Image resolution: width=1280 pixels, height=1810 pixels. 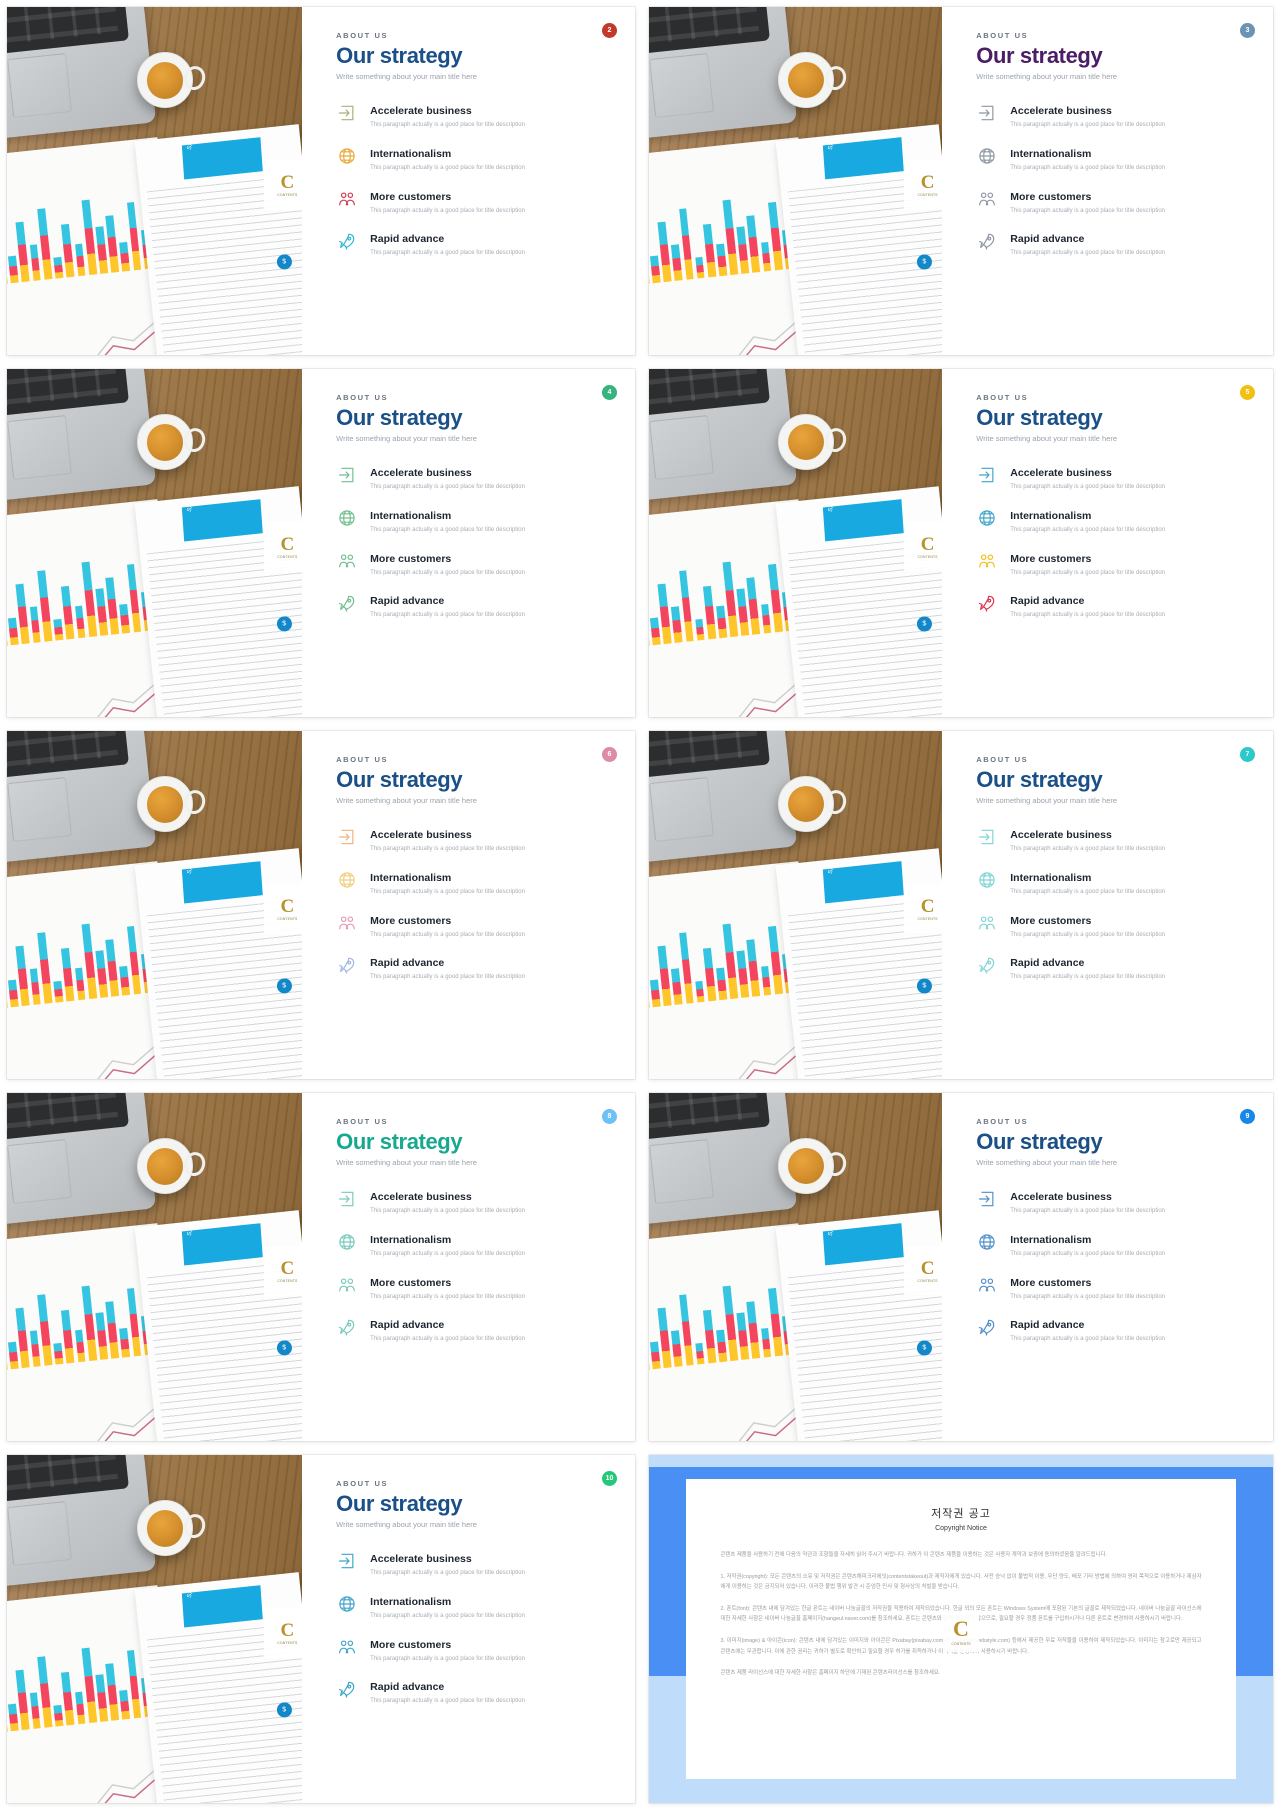 I want to click on slide-number-badge: 8, so click(x=609, y=1116).